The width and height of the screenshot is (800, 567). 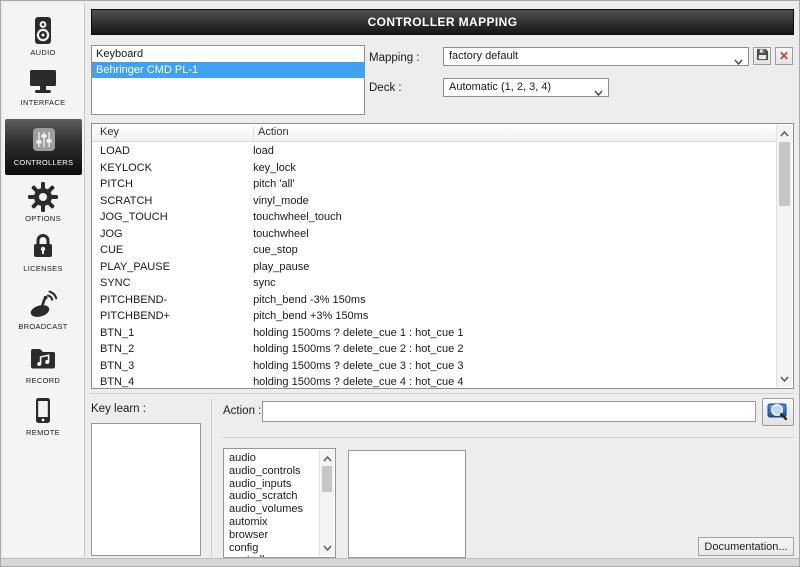 I want to click on category-item: automix, so click(x=272, y=522).